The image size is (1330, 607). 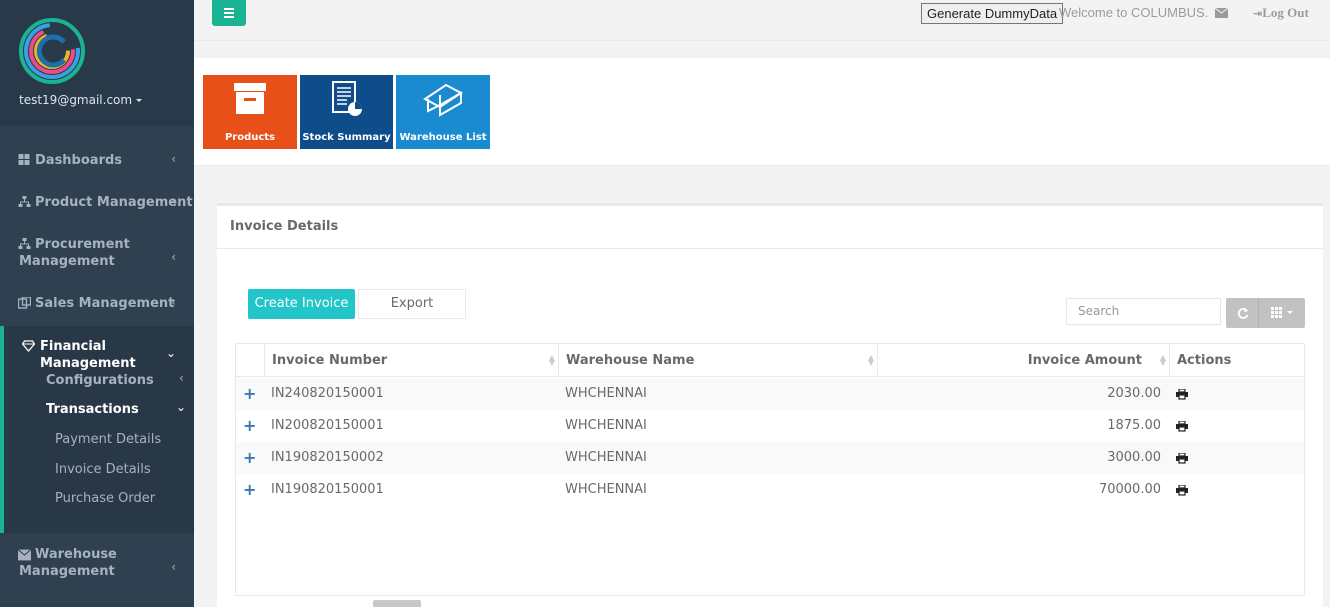 I want to click on invoice-amount: 70000.00, so click(x=1129, y=489).